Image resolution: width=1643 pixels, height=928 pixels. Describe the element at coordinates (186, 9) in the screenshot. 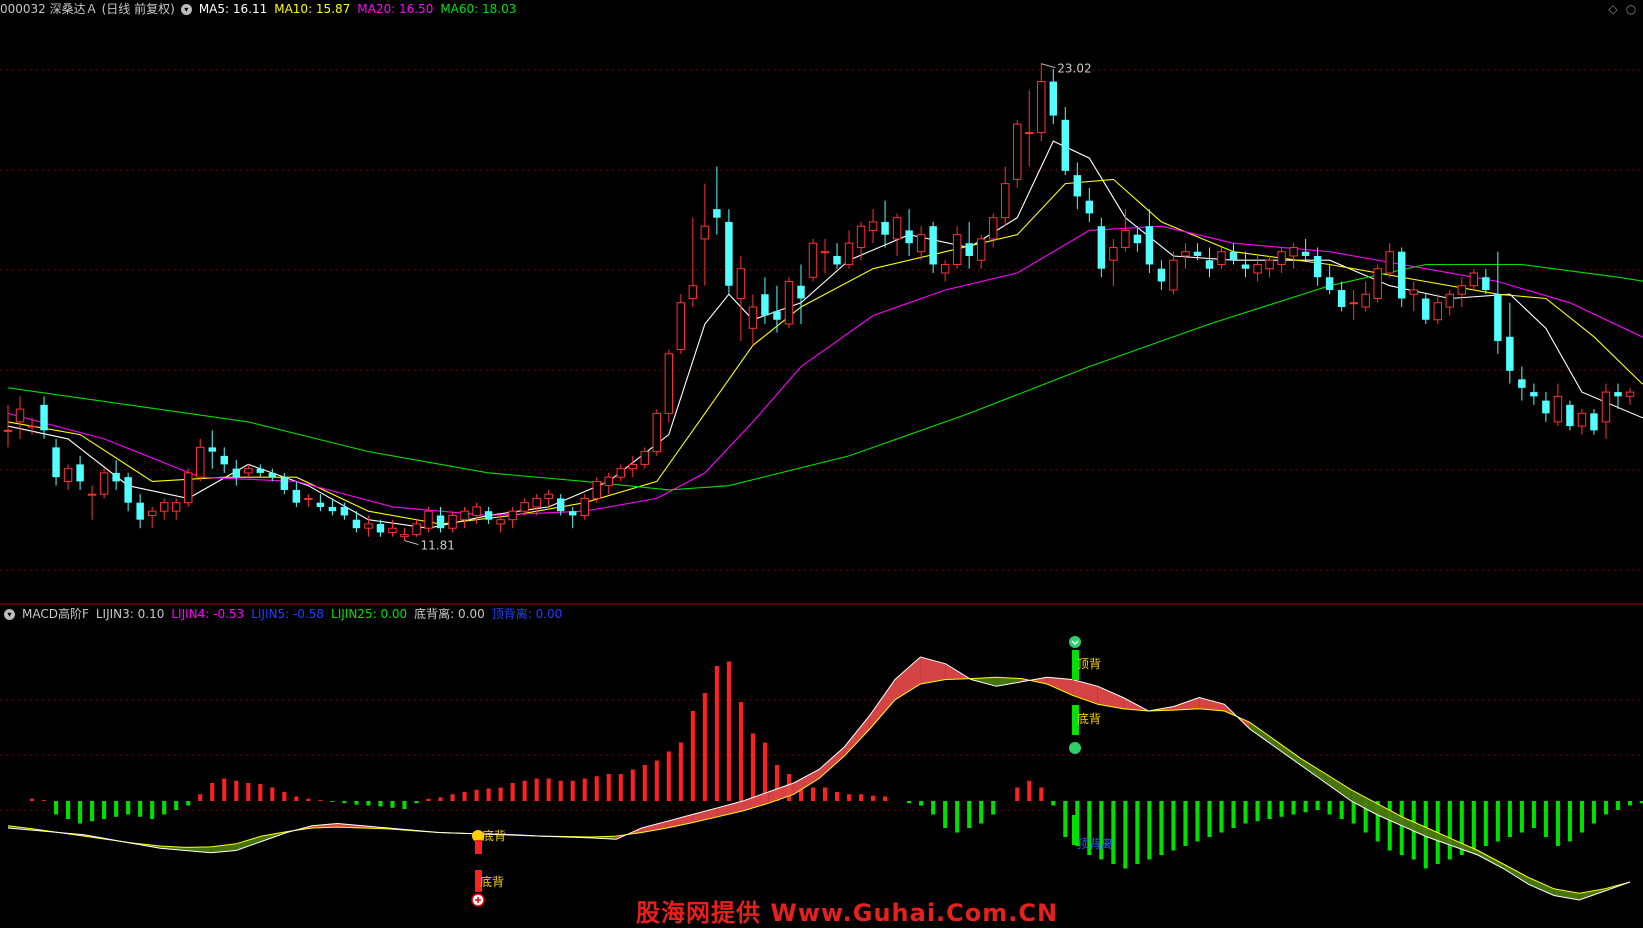

I see `collapse-price-icon: ▾` at that location.